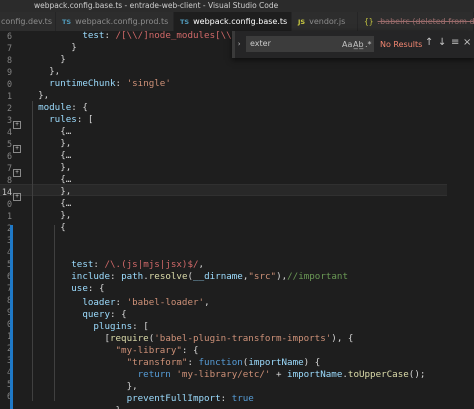 The width and height of the screenshot is (474, 409). Describe the element at coordinates (9, 120) in the screenshot. I see `line-number: 3` at that location.